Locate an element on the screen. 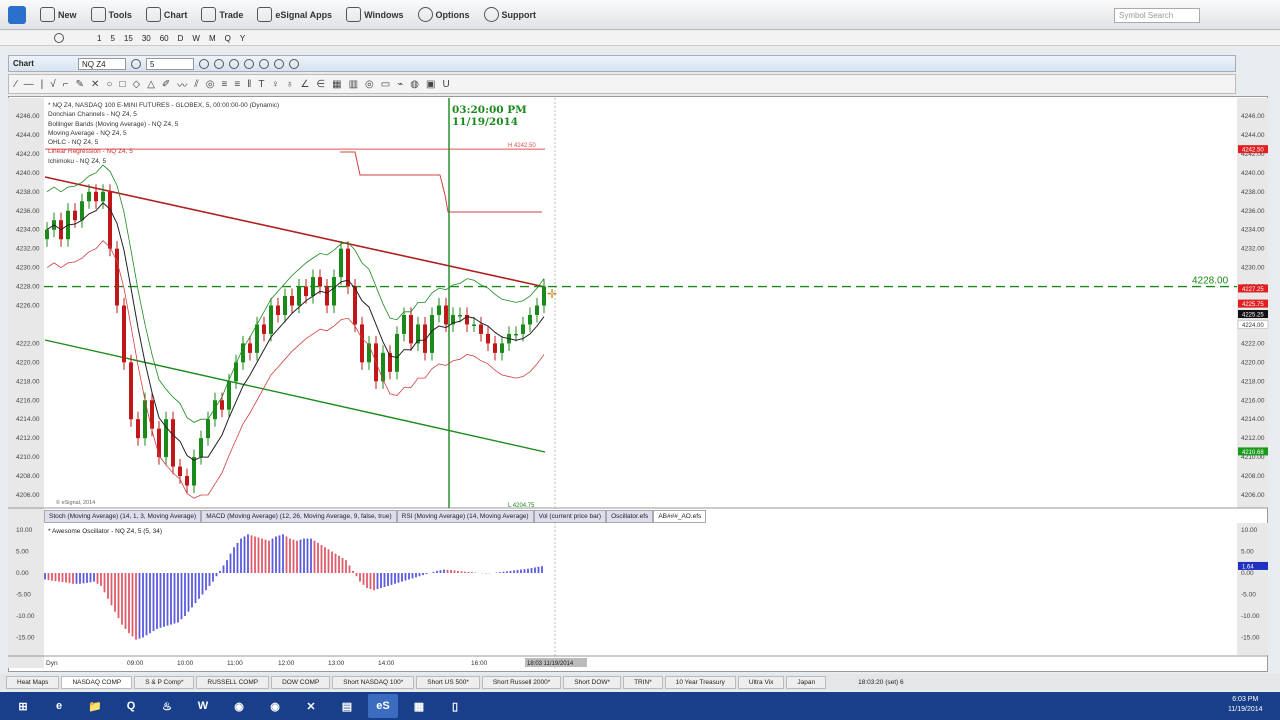 This screenshot has width=1280, height=720. clock-time: 6:03 PM is located at coordinates (1245, 699).